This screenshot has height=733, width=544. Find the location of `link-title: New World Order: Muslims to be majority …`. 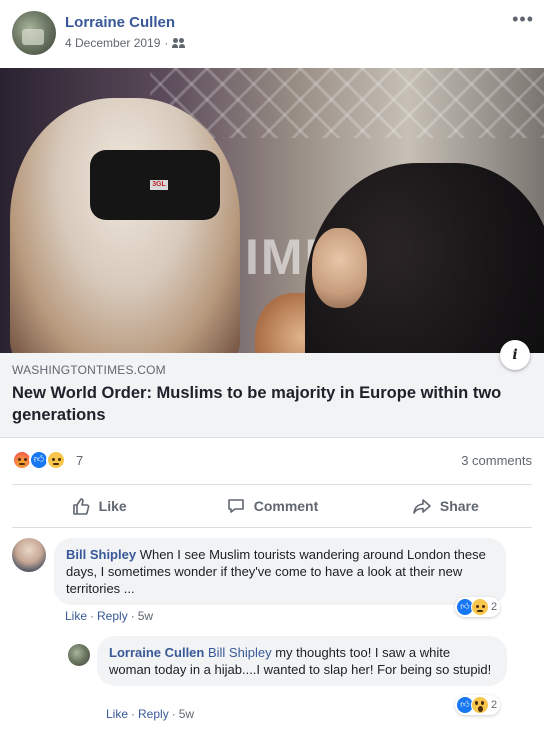

link-title: New World Order: Muslims to be majority … is located at coordinates (262, 404).